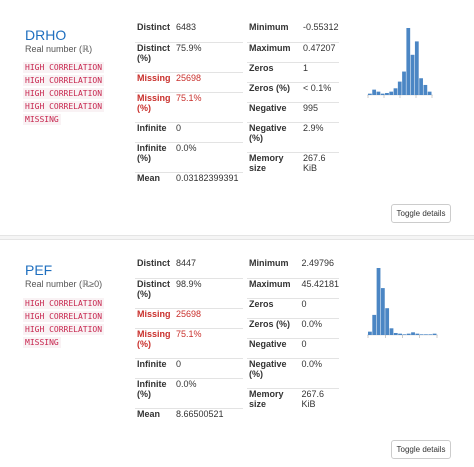 This screenshot has height=467, width=474. Describe the element at coordinates (64, 284) in the screenshot. I see `variable-type: Real number (ℝ≥0)` at that location.